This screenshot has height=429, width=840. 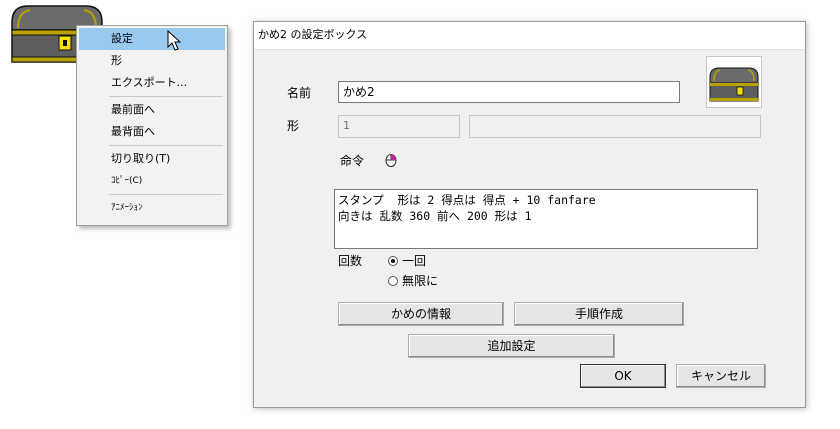 I want to click on shape-name-field, so click(x=615, y=126).